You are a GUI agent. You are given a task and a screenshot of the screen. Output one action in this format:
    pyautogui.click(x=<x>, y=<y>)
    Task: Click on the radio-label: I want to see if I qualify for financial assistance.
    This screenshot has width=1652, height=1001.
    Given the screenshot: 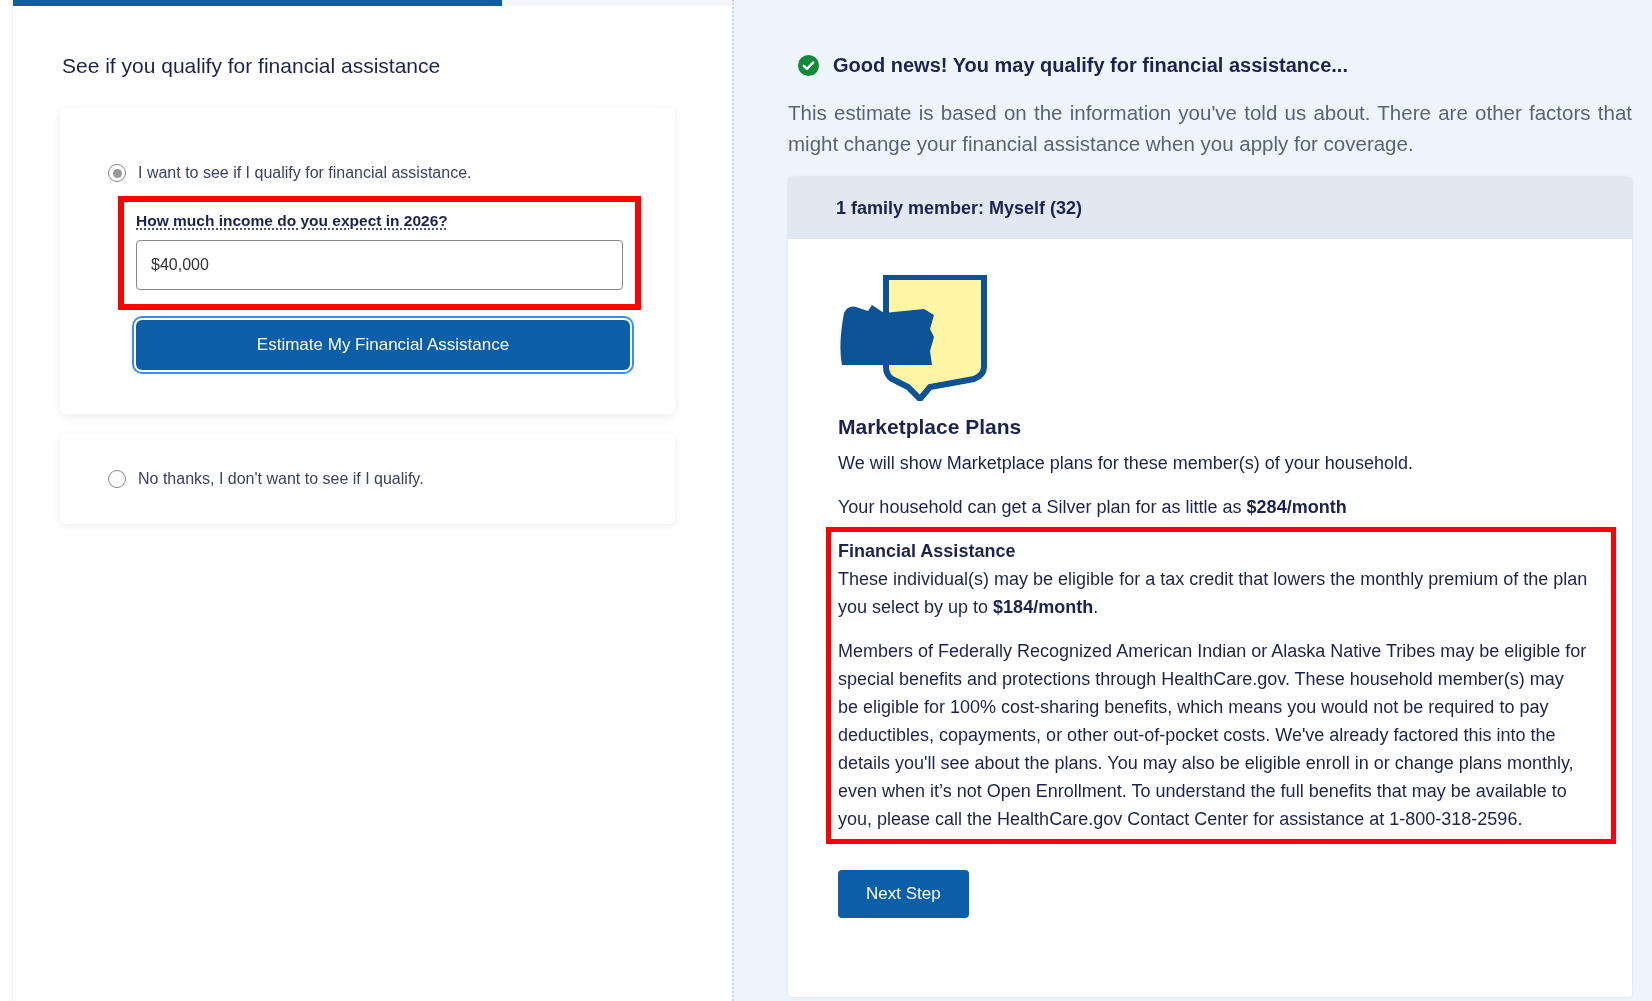 What is the action you would take?
    pyautogui.click(x=305, y=173)
    